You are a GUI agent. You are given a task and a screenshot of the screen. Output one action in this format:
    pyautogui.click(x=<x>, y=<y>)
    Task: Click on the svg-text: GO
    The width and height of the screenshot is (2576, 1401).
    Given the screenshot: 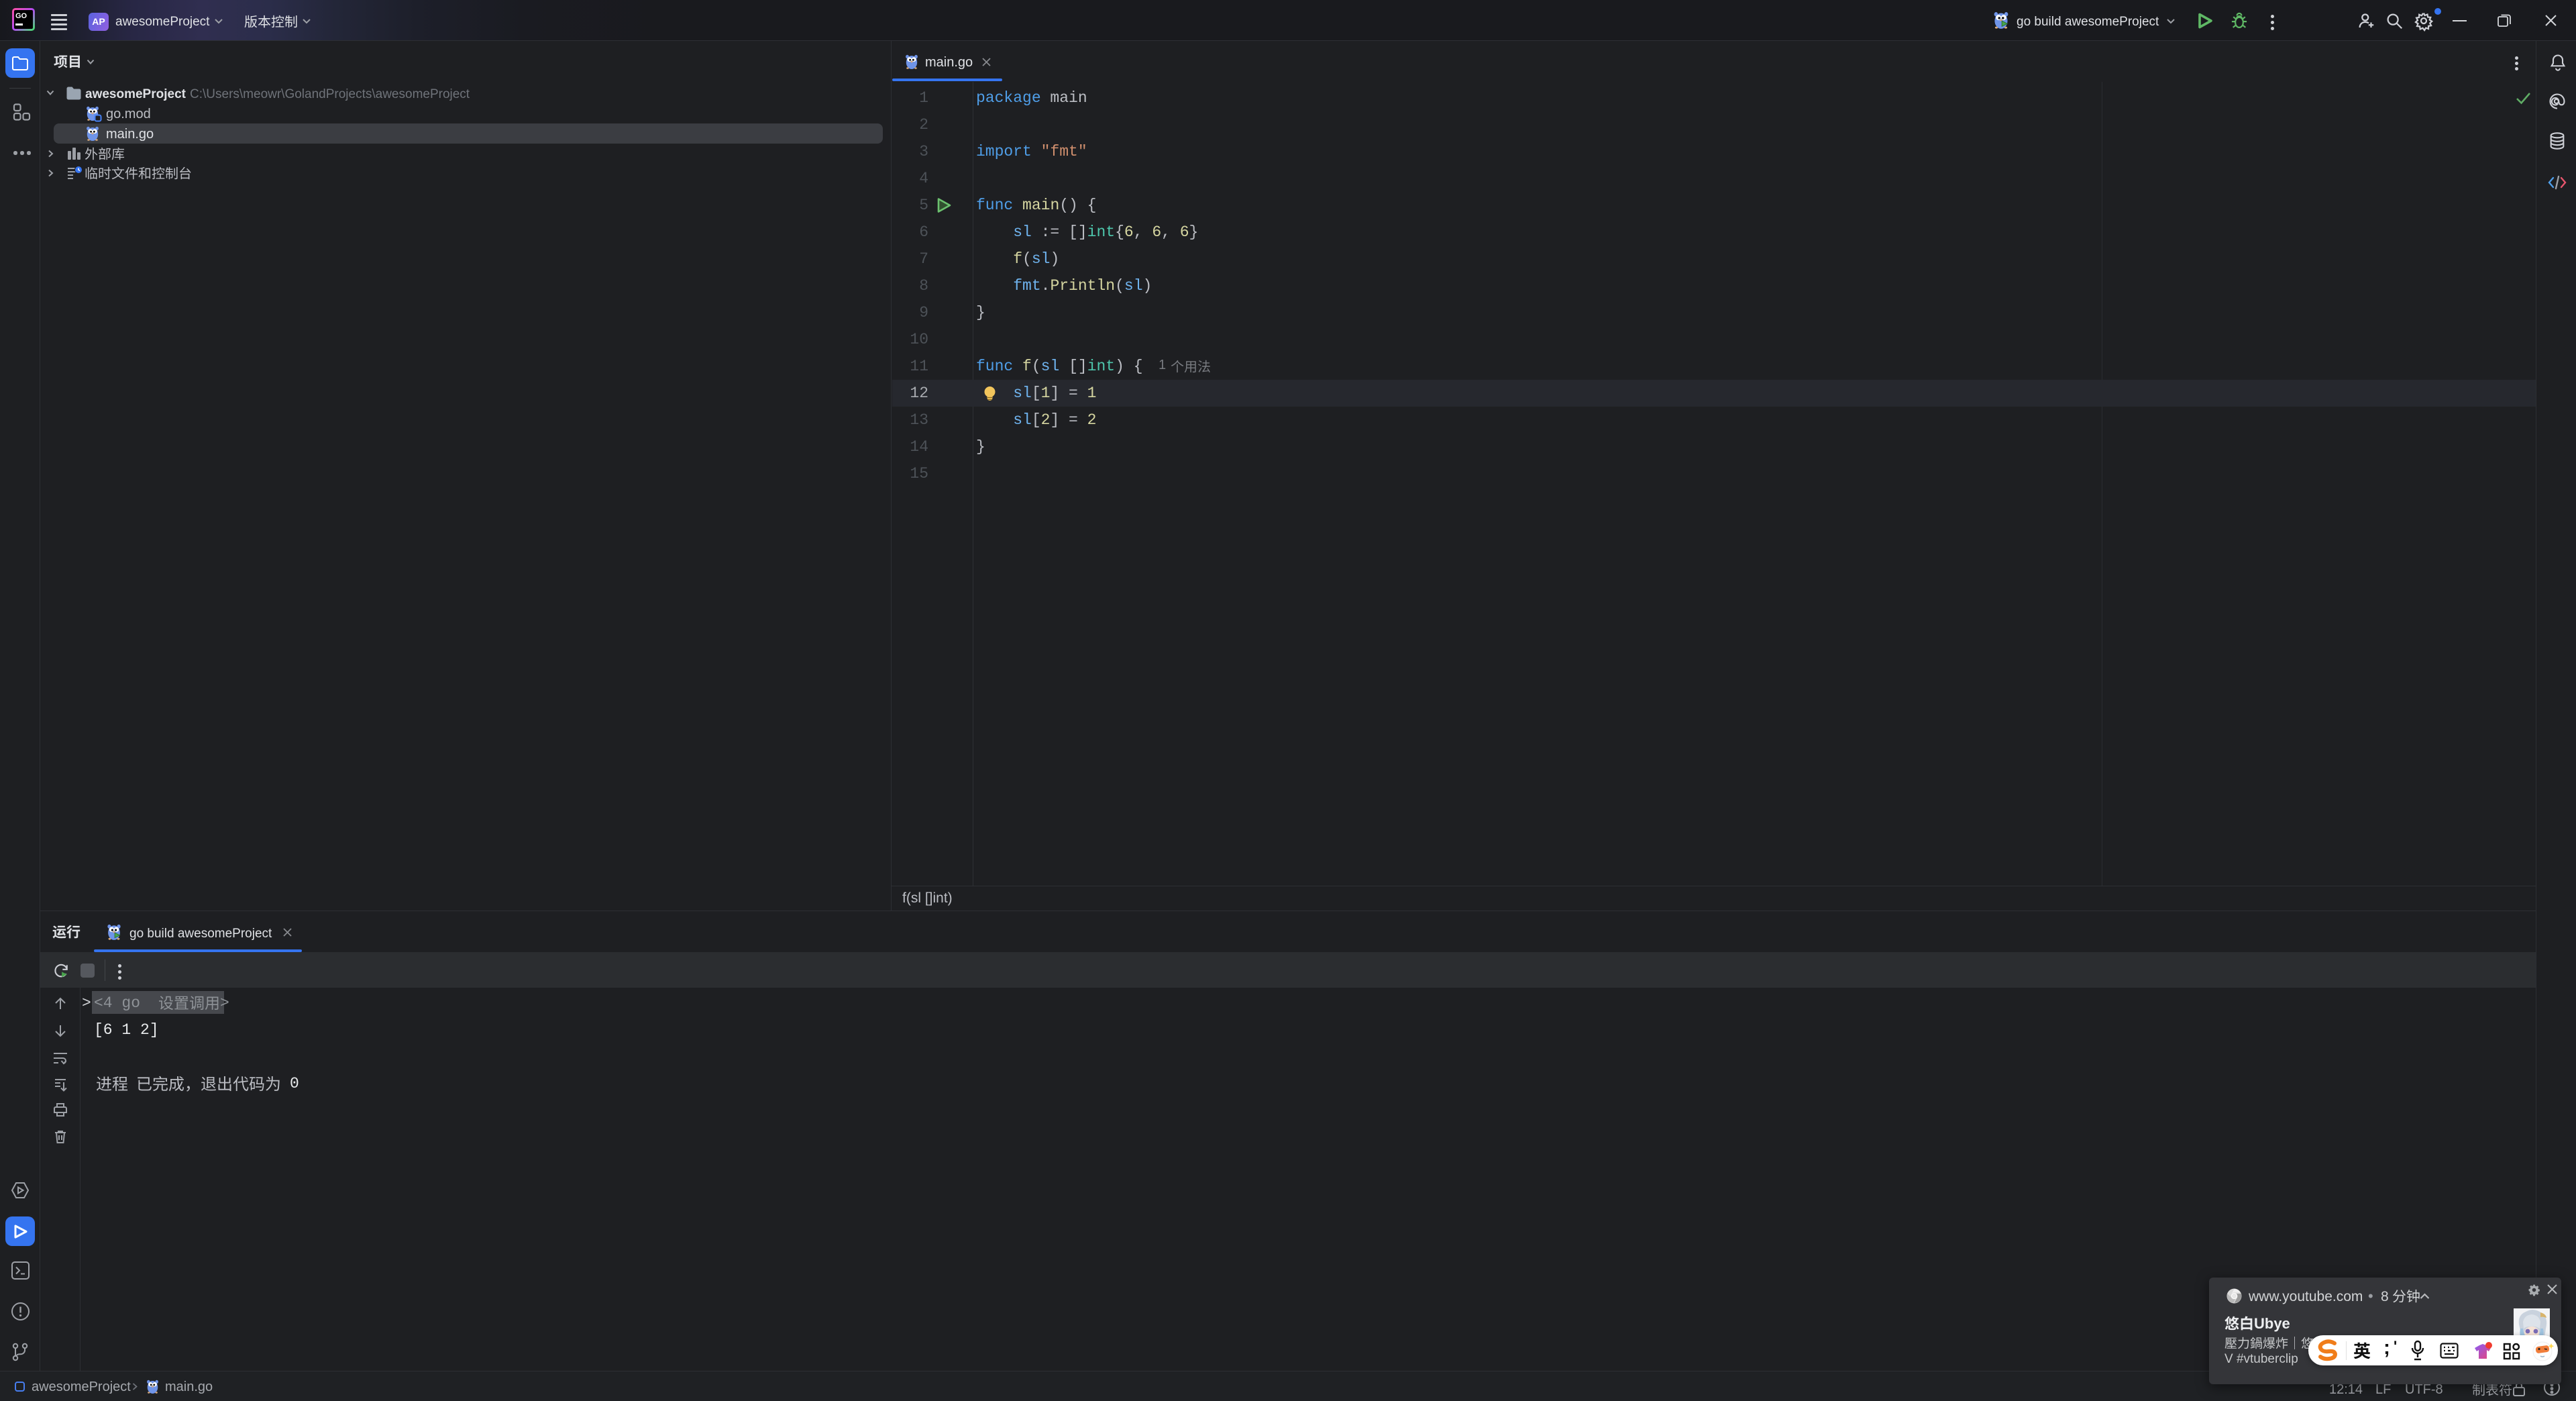 What is the action you would take?
    pyautogui.click(x=21, y=16)
    